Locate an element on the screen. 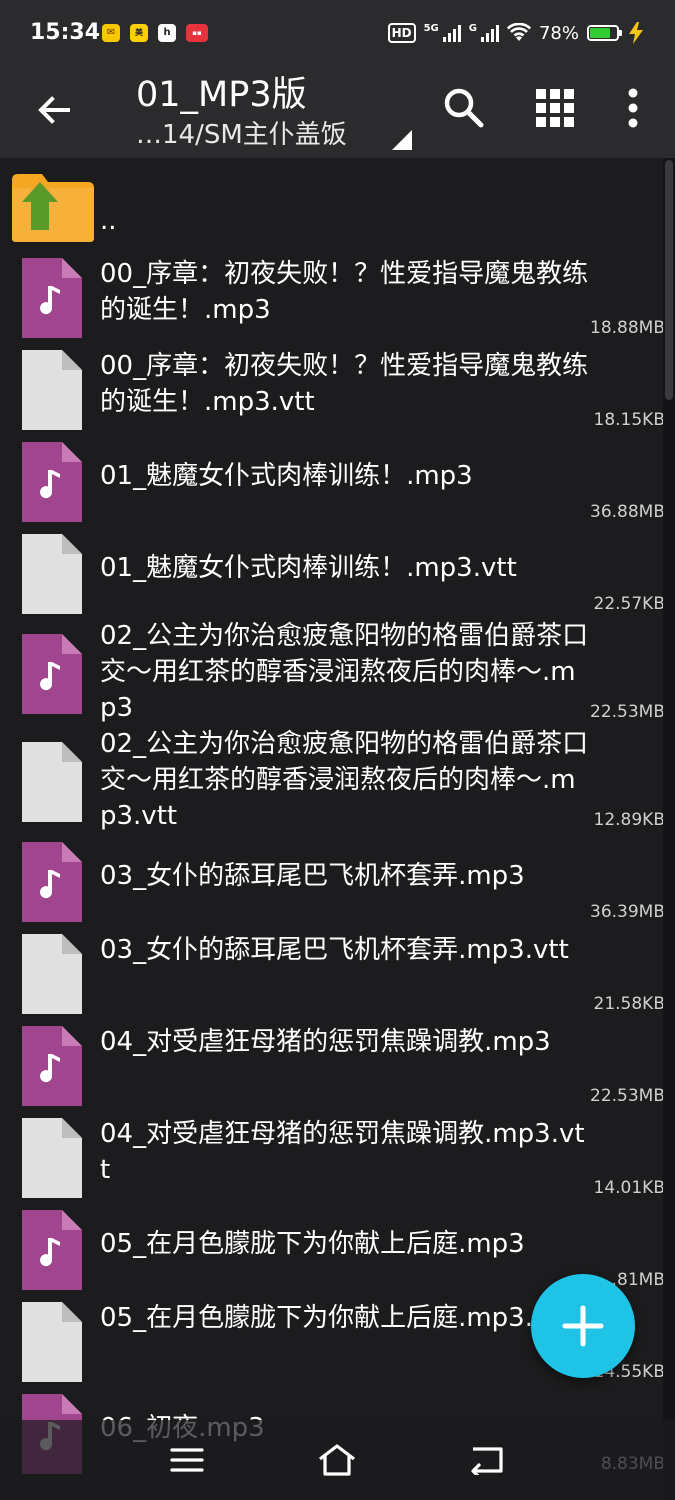 The height and width of the screenshot is (1500, 675). file-name: 05_在月色朦胧下为你献上后庭.mp3 is located at coordinates (312, 1244).